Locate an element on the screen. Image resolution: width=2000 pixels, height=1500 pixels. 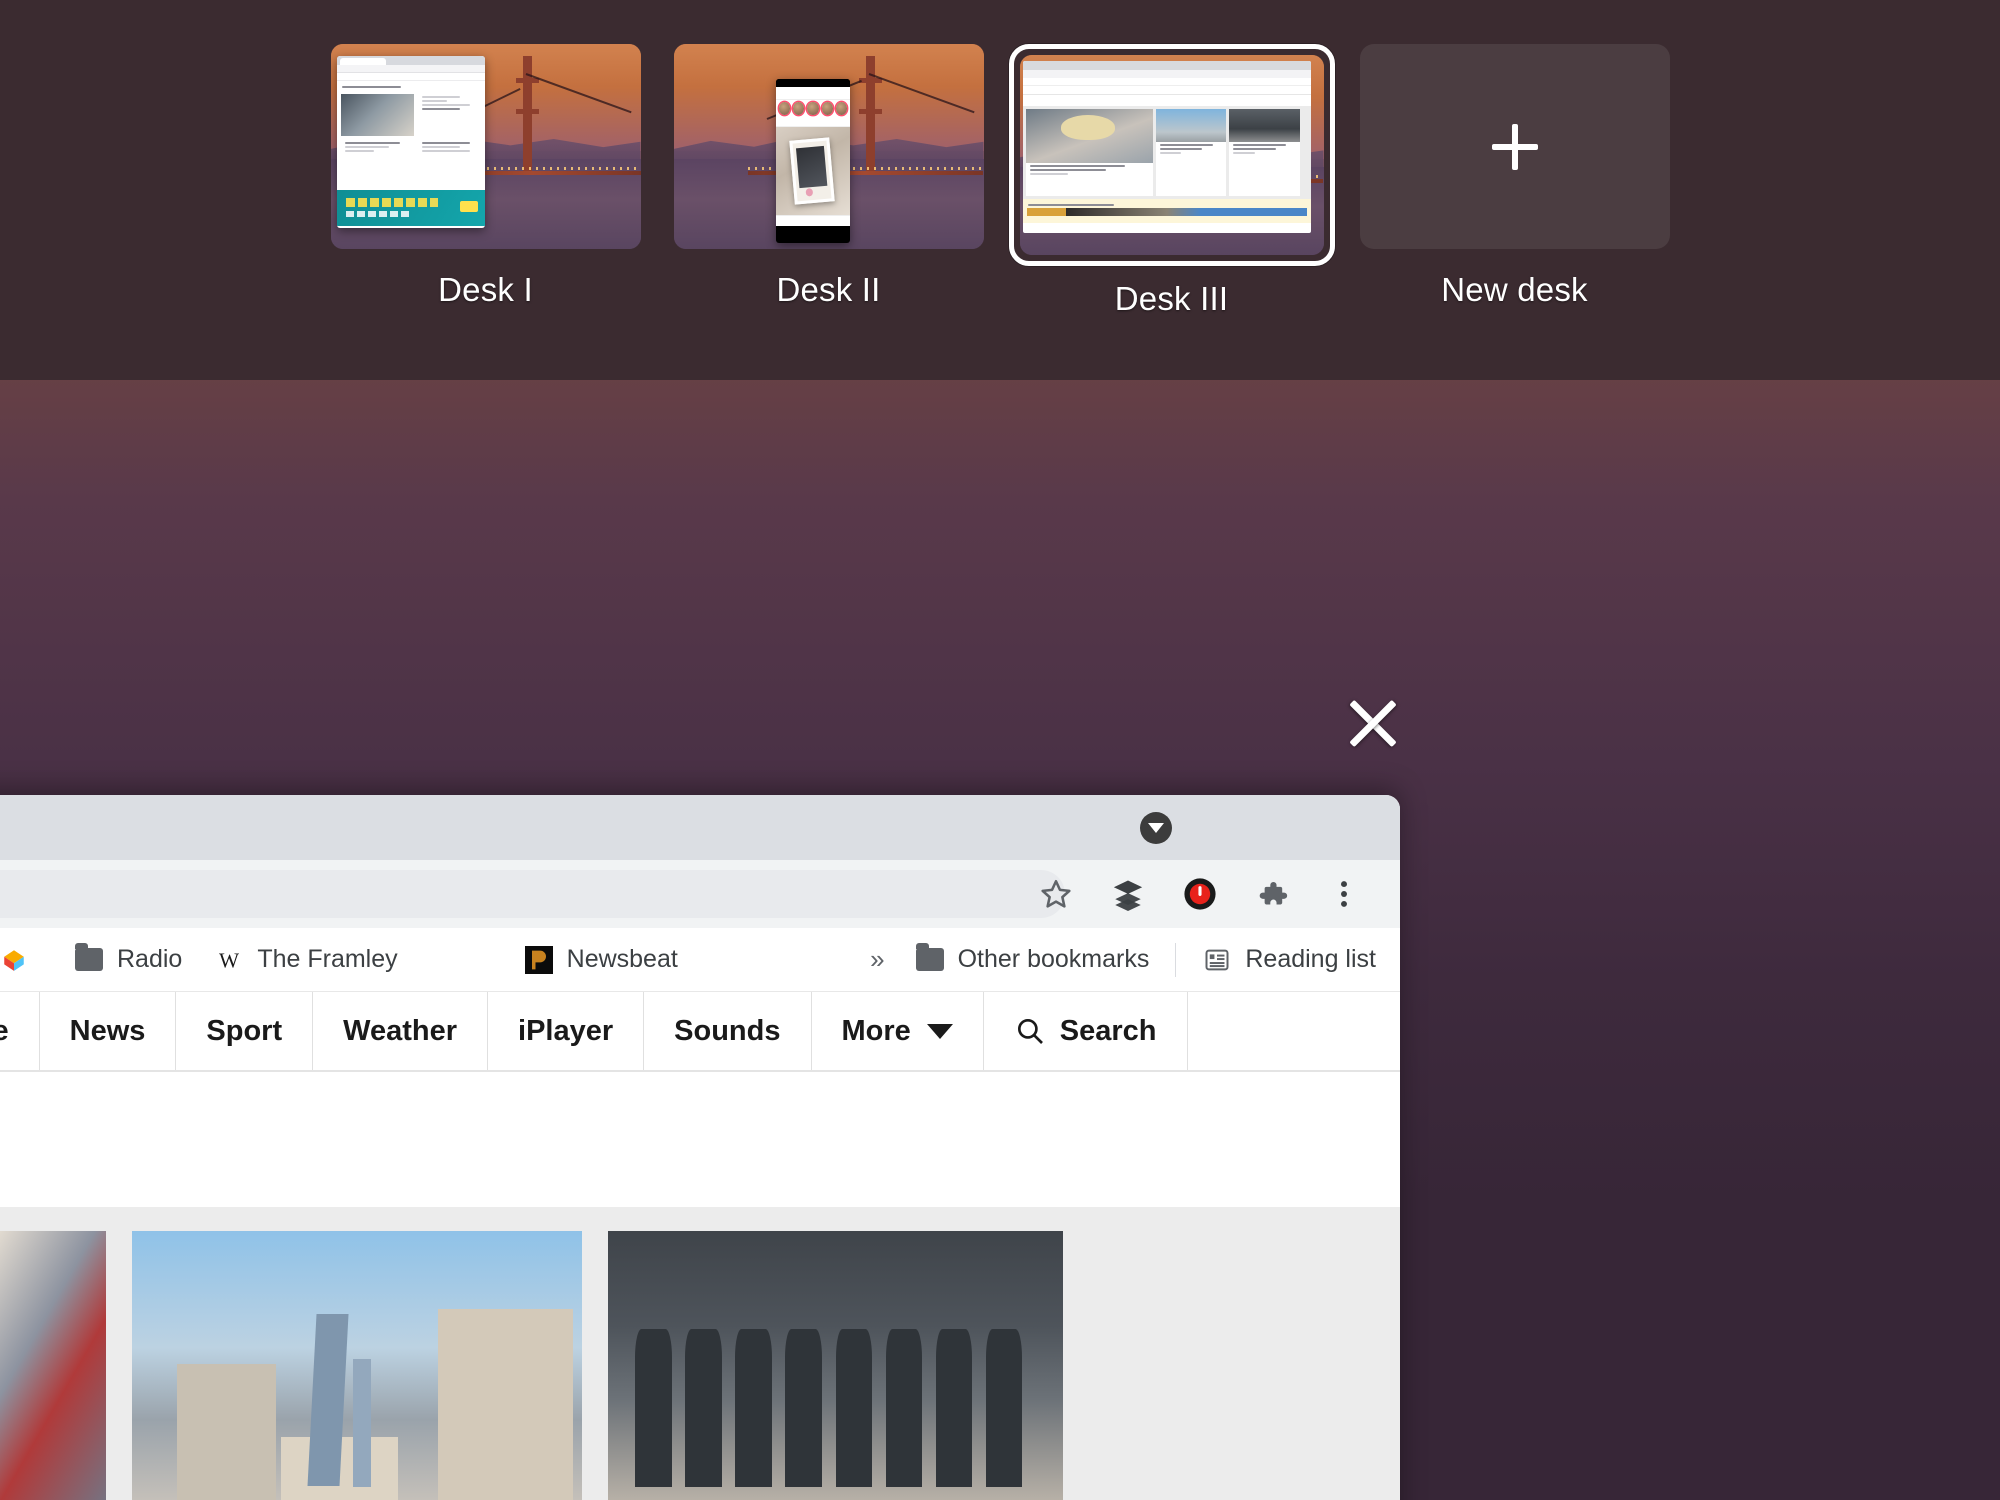
desk-item-3: Desk III is located at coordinates (1171, 181).